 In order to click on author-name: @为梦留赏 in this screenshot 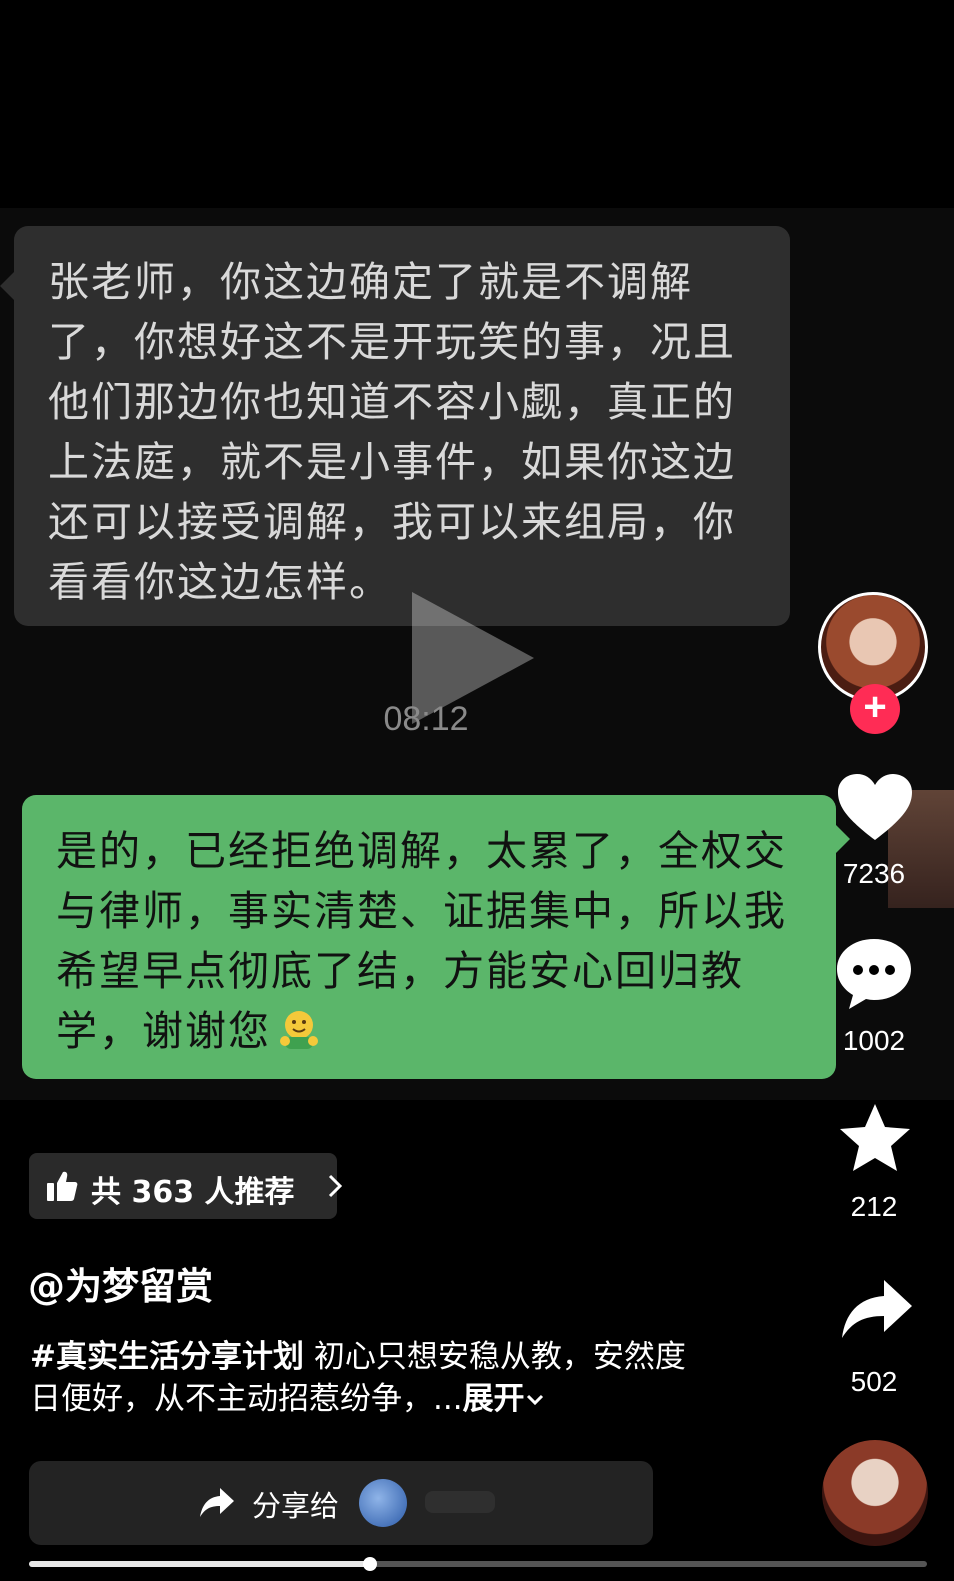, I will do `click(120, 1283)`.